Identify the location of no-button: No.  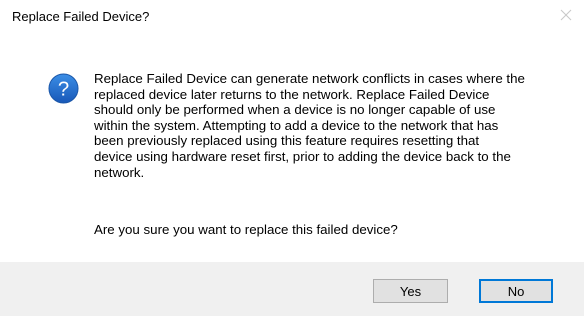
(516, 291).